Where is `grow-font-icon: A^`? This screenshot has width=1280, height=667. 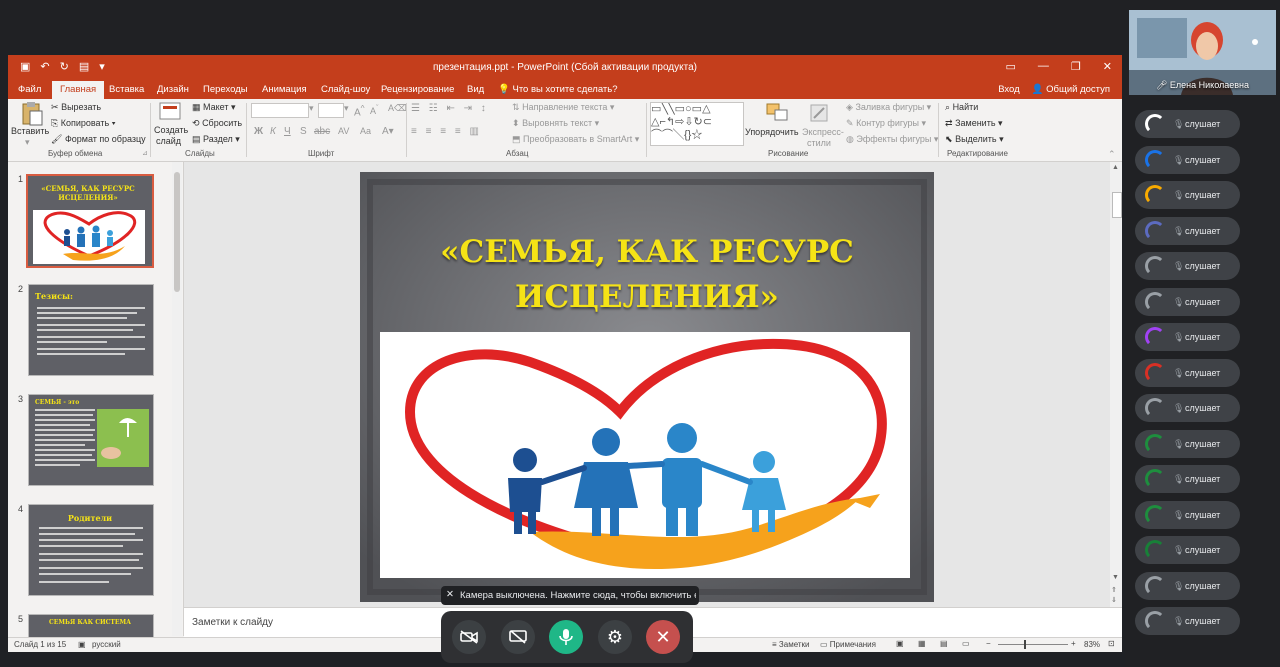
grow-font-icon: A^ is located at coordinates (359, 110).